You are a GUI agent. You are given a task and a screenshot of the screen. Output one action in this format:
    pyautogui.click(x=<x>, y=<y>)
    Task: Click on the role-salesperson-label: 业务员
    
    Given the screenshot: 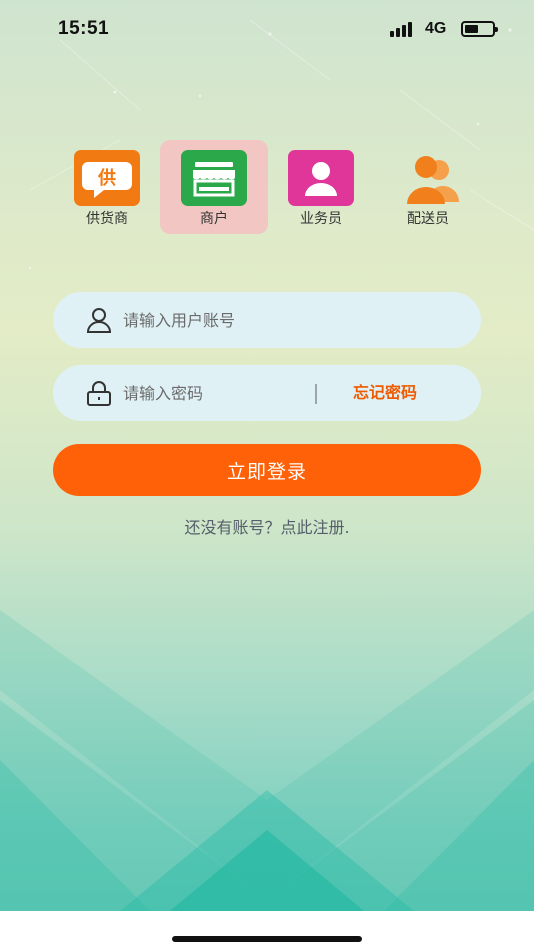 What is the action you would take?
    pyautogui.click(x=321, y=219)
    